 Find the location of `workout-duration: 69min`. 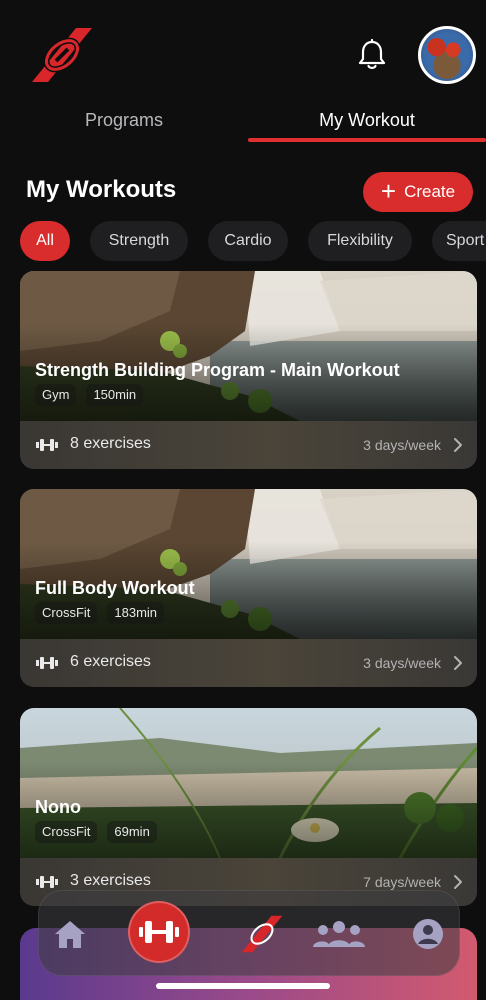

workout-duration: 69min is located at coordinates (132, 832).